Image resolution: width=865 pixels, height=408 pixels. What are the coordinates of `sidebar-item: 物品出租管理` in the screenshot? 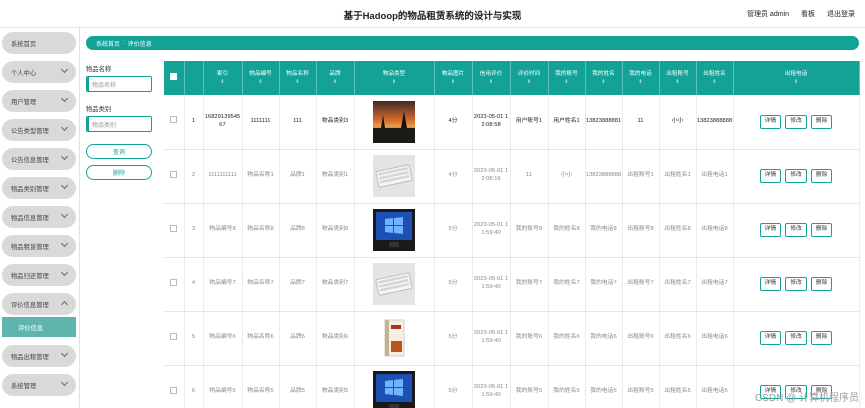 It's located at (39, 356).